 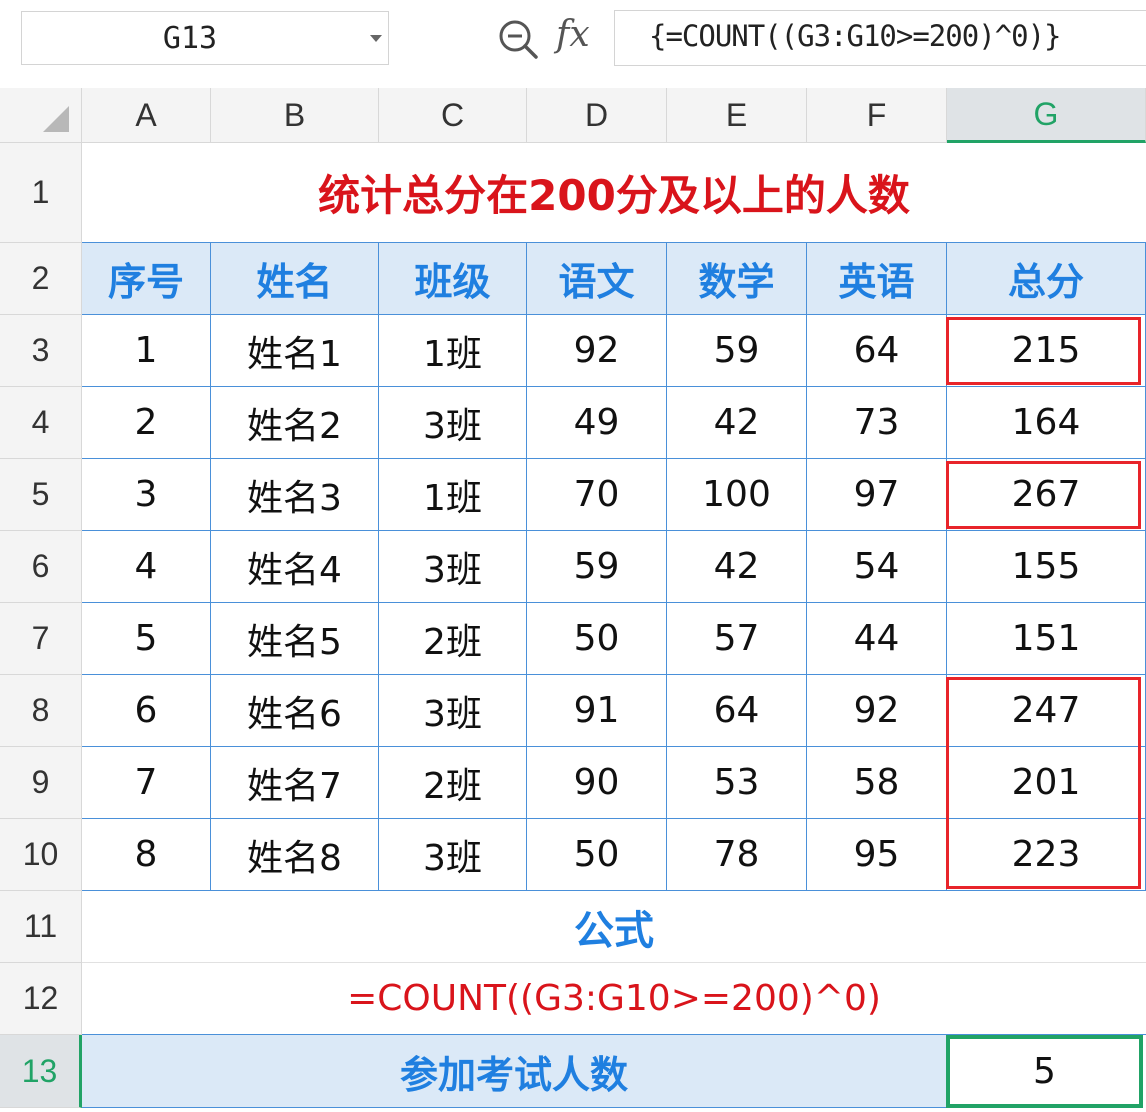 I want to click on row-header-3: 3, so click(x=41, y=351).